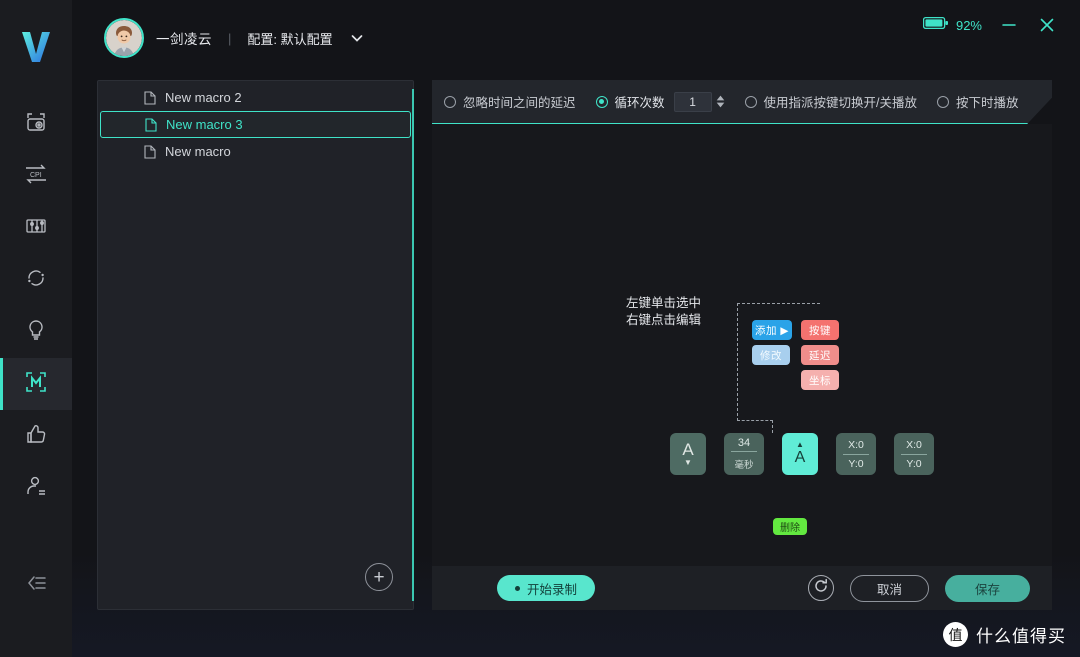 This screenshot has height=657, width=1080. What do you see at coordinates (720, 101) in the screenshot?
I see `spinner-arrows` at bounding box center [720, 101].